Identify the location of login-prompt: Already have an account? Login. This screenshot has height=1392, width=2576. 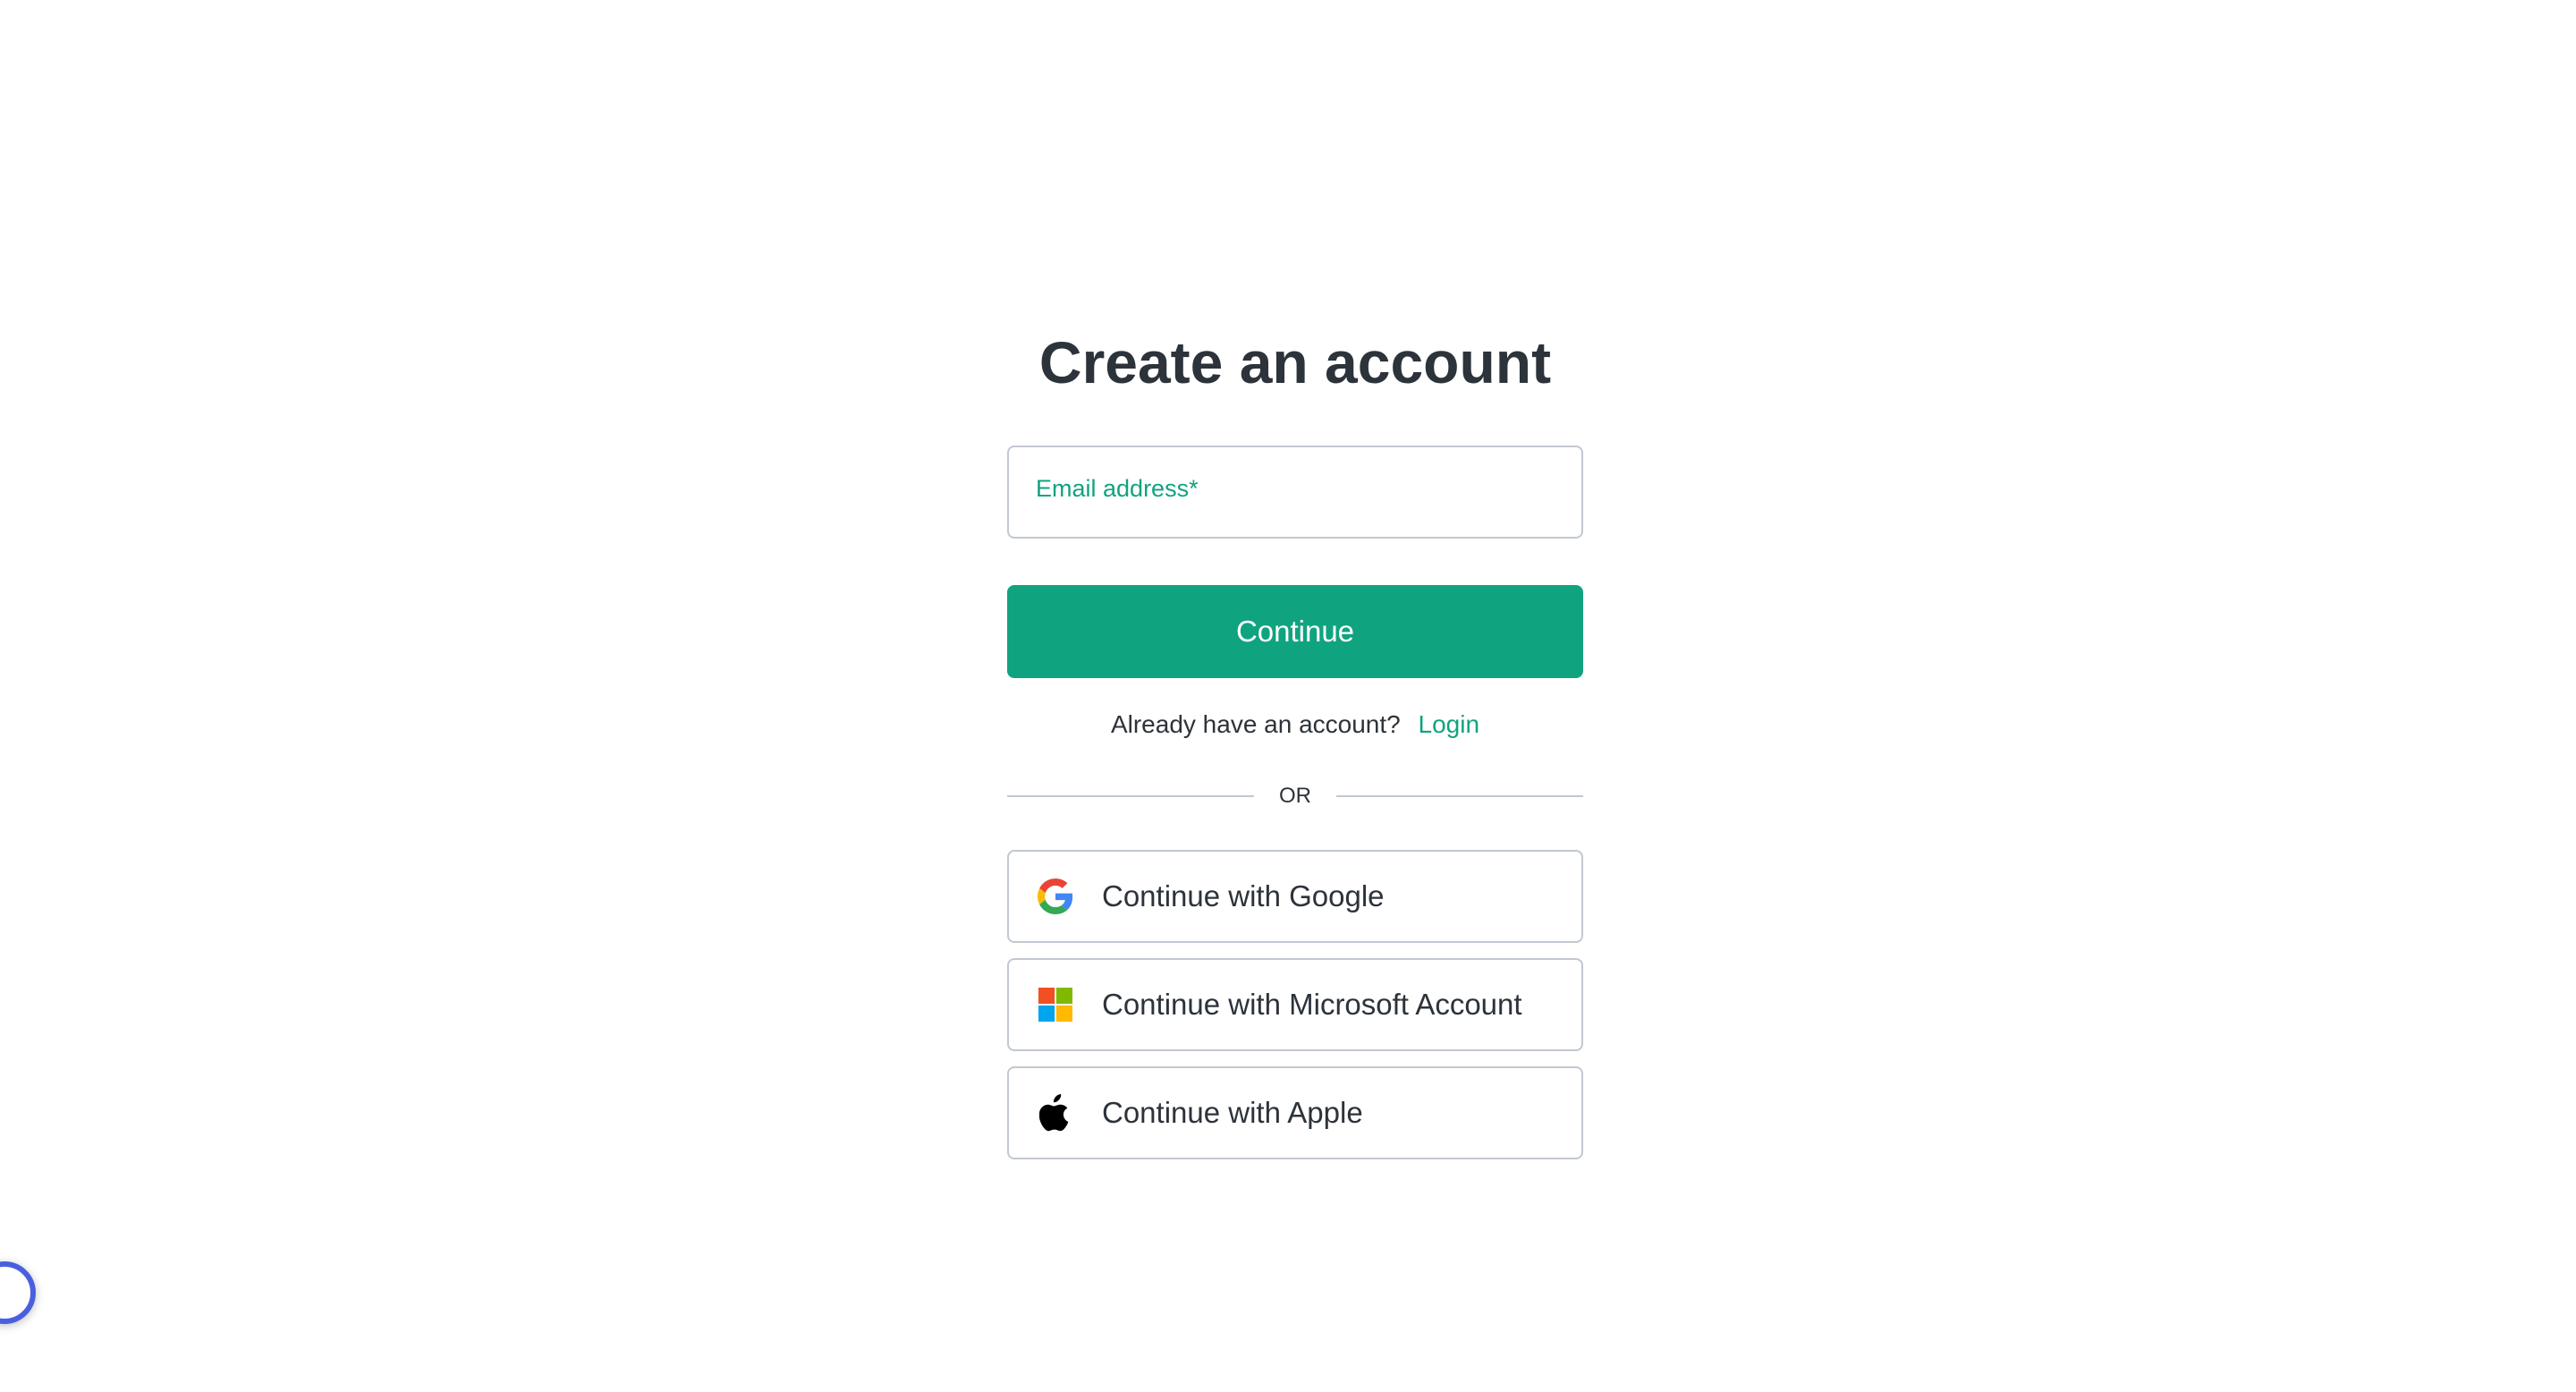
(1295, 725).